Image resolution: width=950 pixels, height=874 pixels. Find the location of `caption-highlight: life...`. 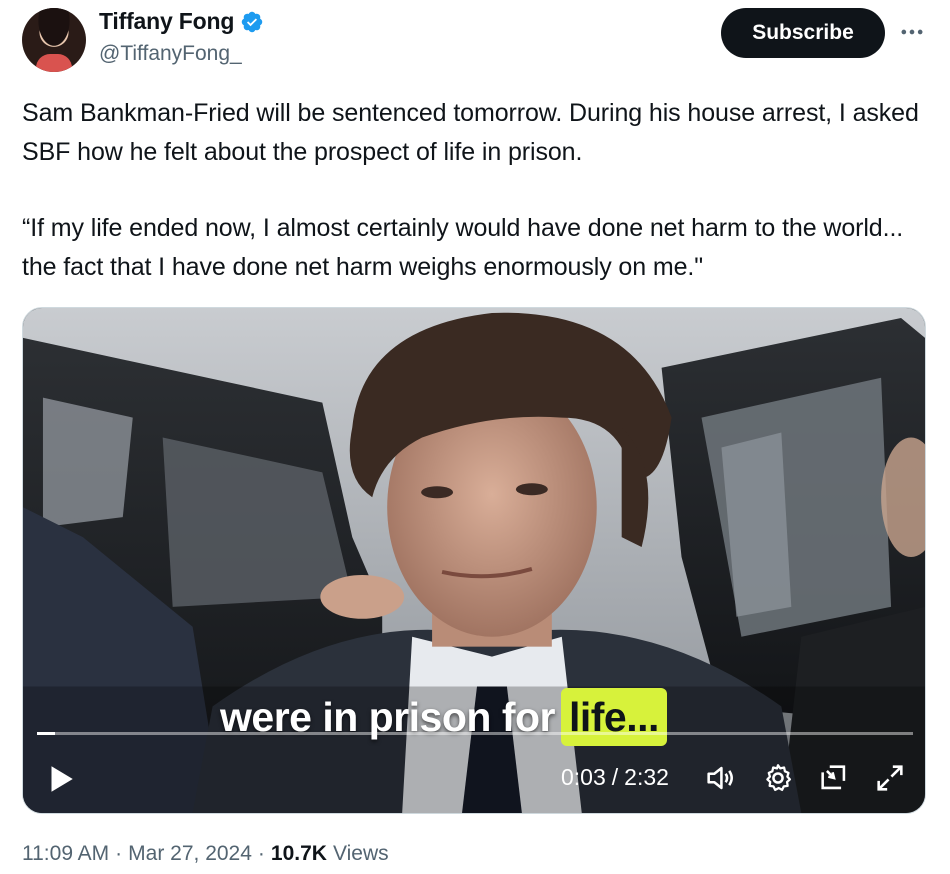

caption-highlight: life... is located at coordinates (614, 717).